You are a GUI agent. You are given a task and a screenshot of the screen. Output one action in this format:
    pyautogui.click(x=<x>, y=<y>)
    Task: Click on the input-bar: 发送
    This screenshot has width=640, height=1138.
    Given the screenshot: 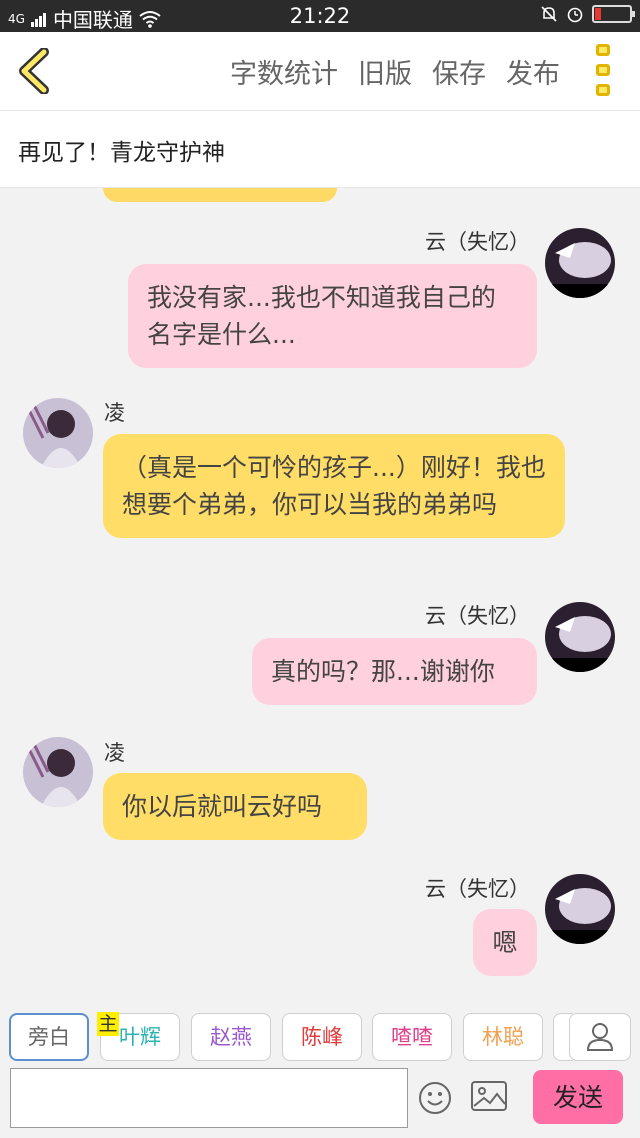 What is the action you would take?
    pyautogui.click(x=320, y=1102)
    